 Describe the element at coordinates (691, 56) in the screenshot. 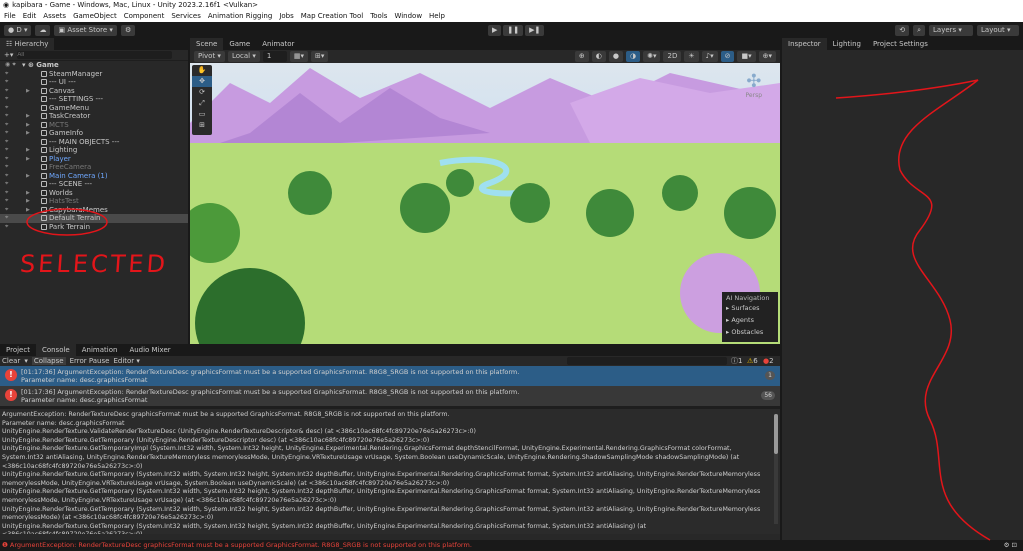

I see `lighting-icon: ☀` at that location.